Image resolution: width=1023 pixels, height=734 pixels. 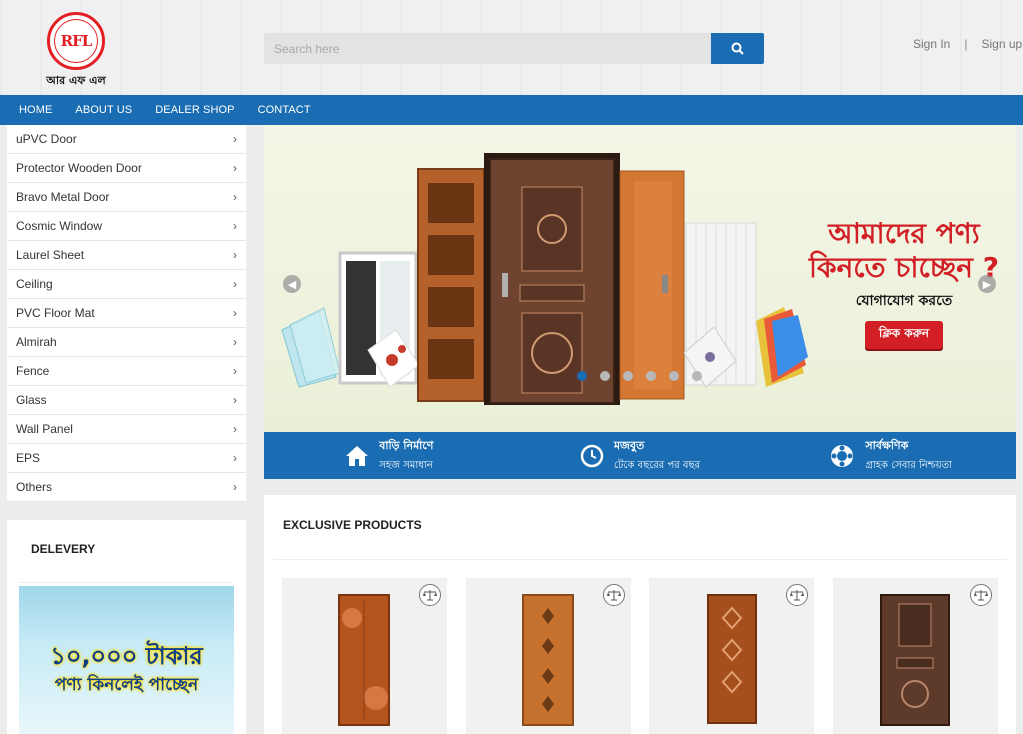 What do you see at coordinates (126, 284) in the screenshot?
I see `category-ceiling: Ceiling ›` at bounding box center [126, 284].